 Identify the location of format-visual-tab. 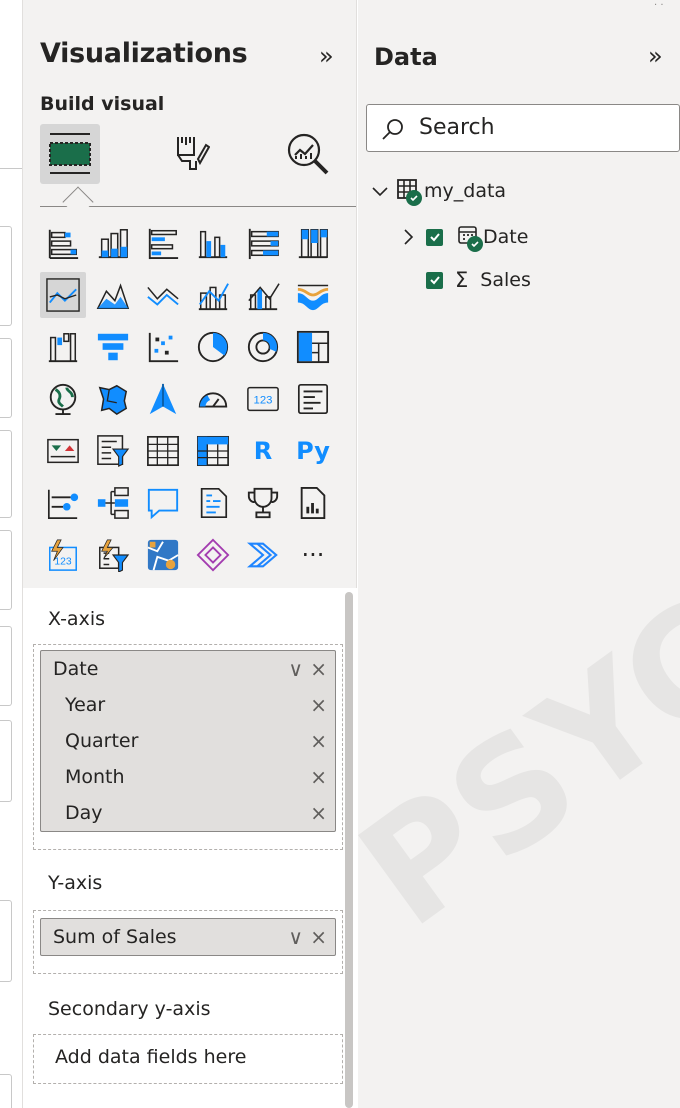
(189, 154).